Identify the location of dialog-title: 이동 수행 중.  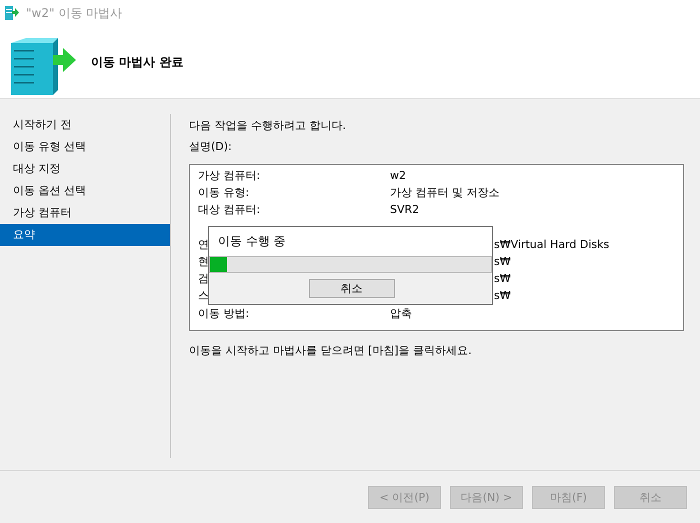
(252, 241).